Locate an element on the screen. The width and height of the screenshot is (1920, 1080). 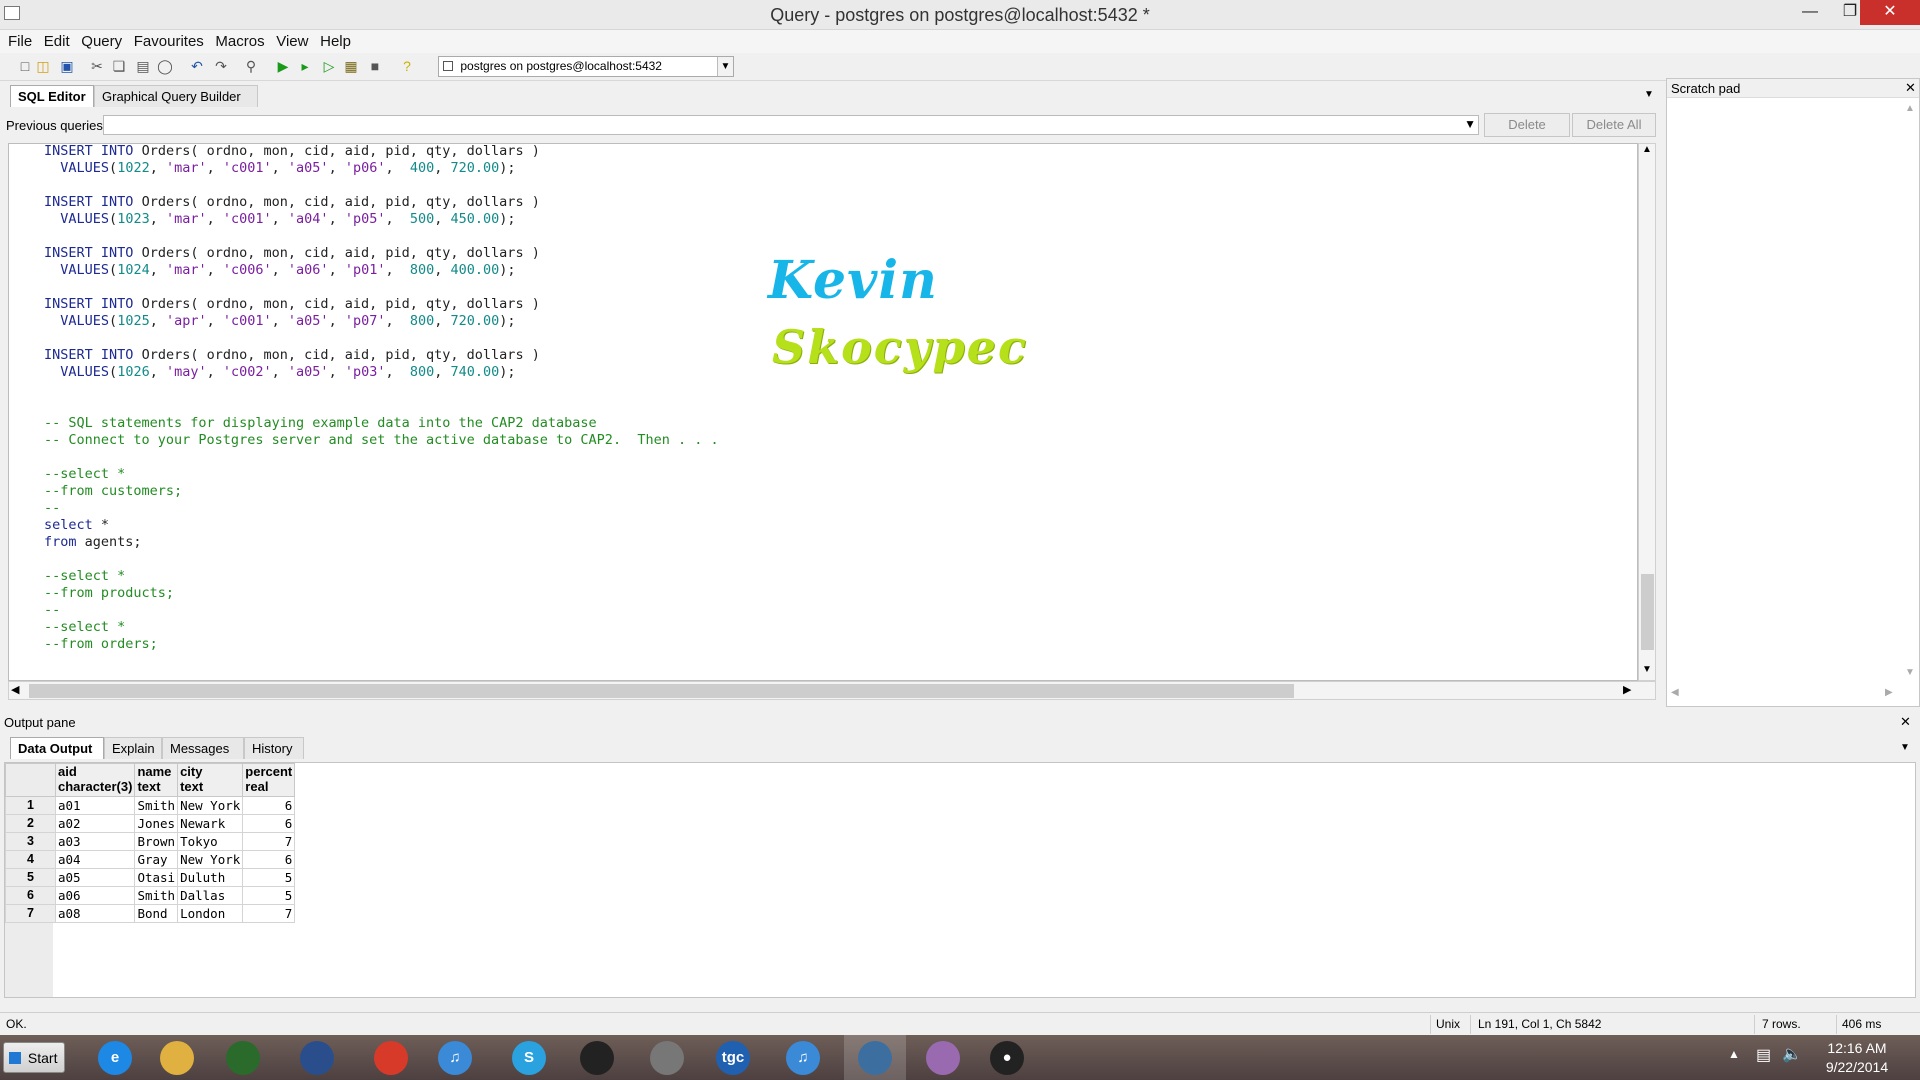
row-number: 4 is located at coordinates (30, 859).